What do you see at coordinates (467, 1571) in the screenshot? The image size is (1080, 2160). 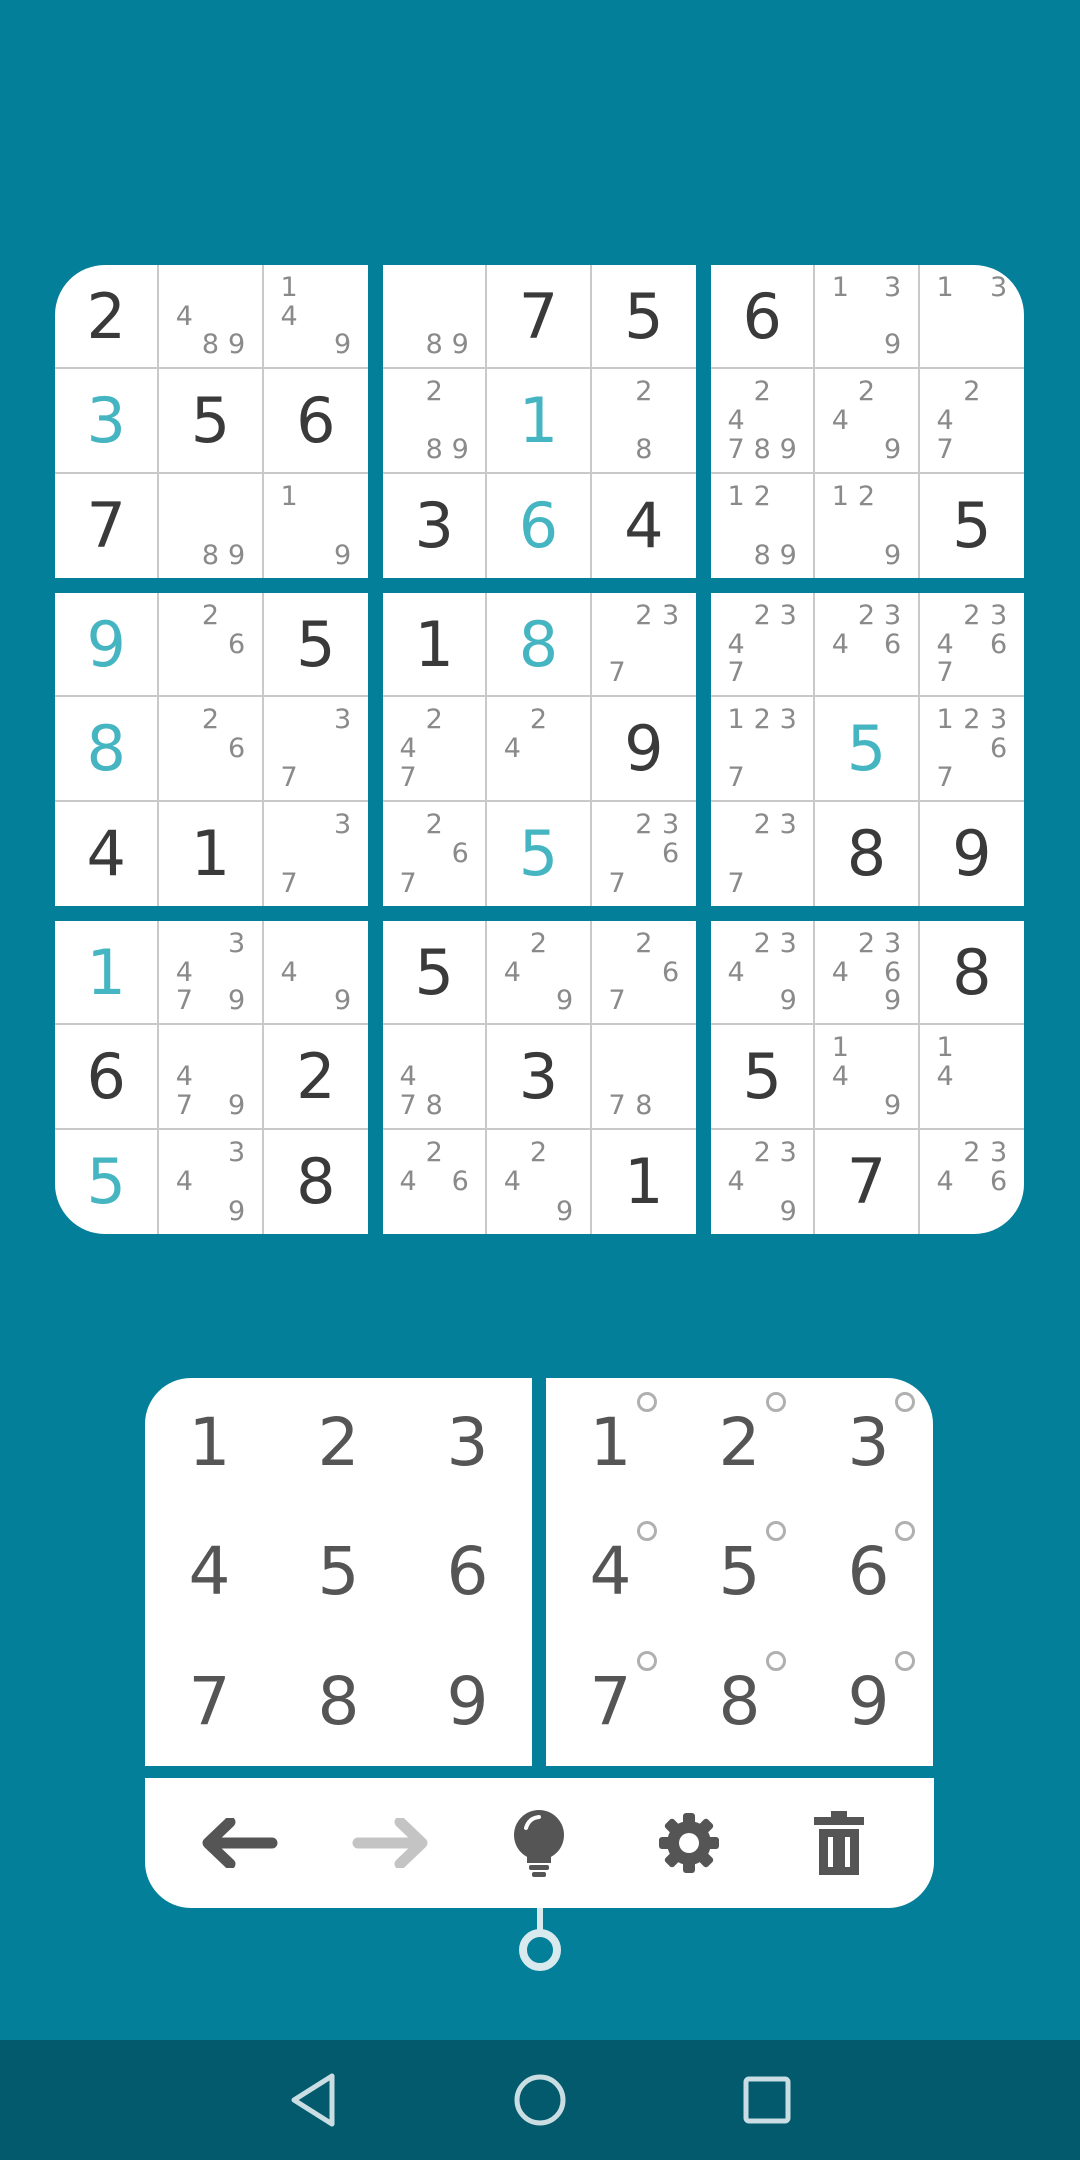 I see `digit-key-6: 6` at bounding box center [467, 1571].